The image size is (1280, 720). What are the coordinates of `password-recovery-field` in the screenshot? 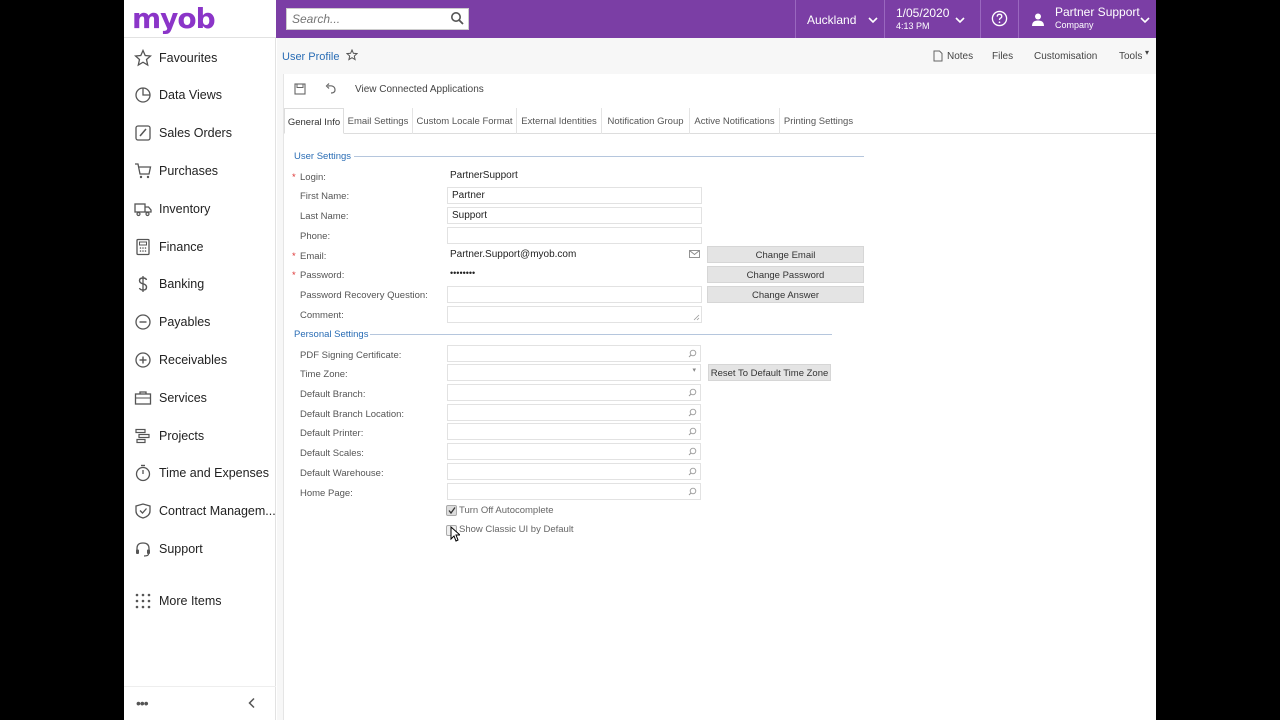 It's located at (574, 294).